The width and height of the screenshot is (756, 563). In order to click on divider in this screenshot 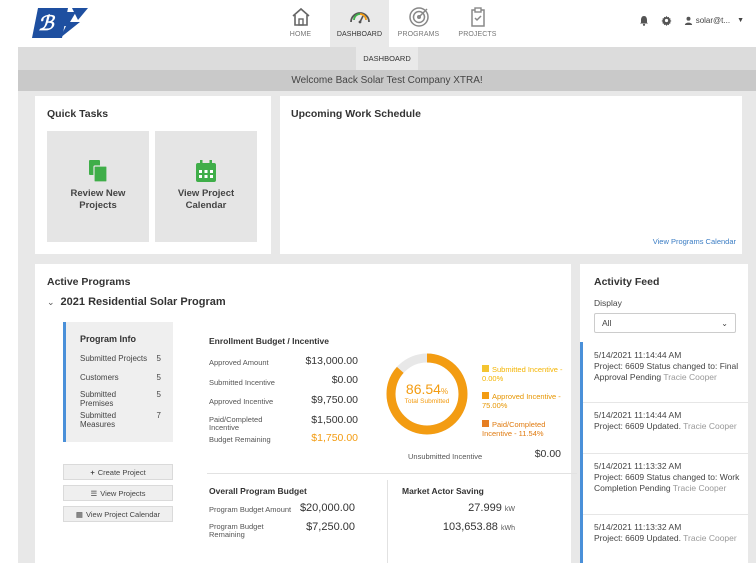, I will do `click(392, 473)`.